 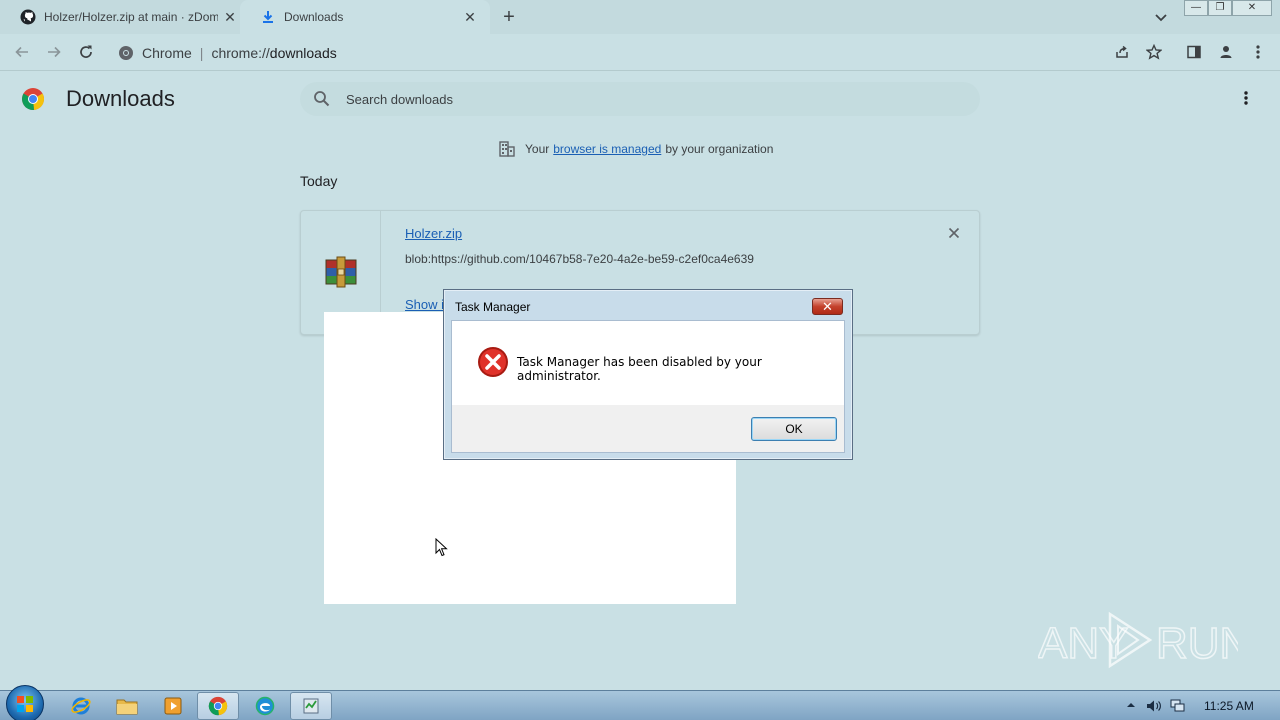 I want to click on chrome-icon, so click(x=218, y=706).